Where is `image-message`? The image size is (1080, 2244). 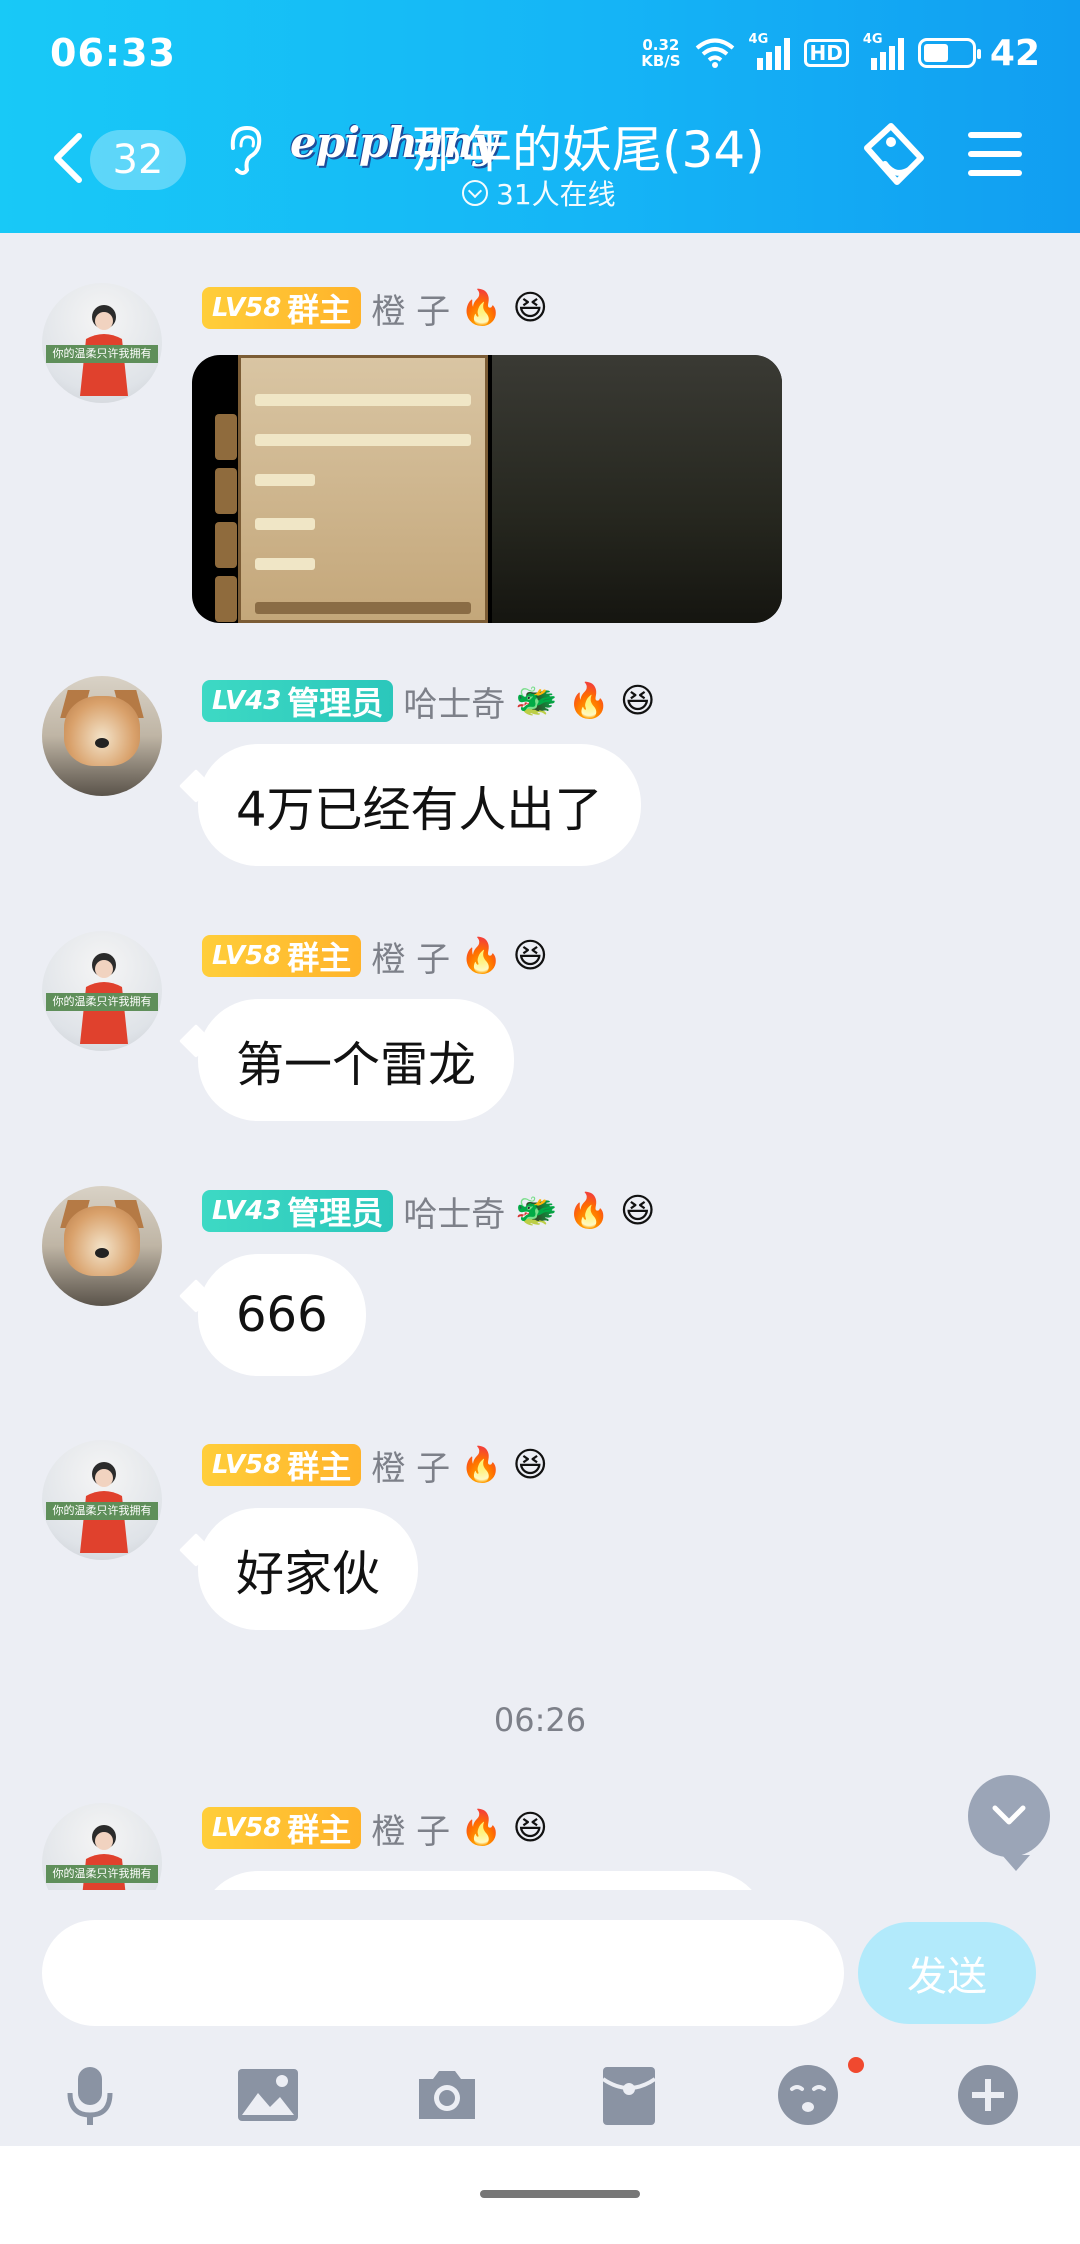 image-message is located at coordinates (487, 489).